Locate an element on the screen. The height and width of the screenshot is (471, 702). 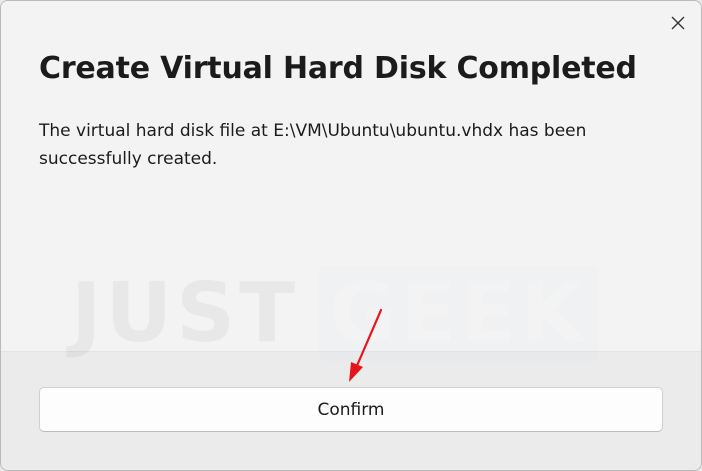
watermark-just: JUST is located at coordinates (185, 313).